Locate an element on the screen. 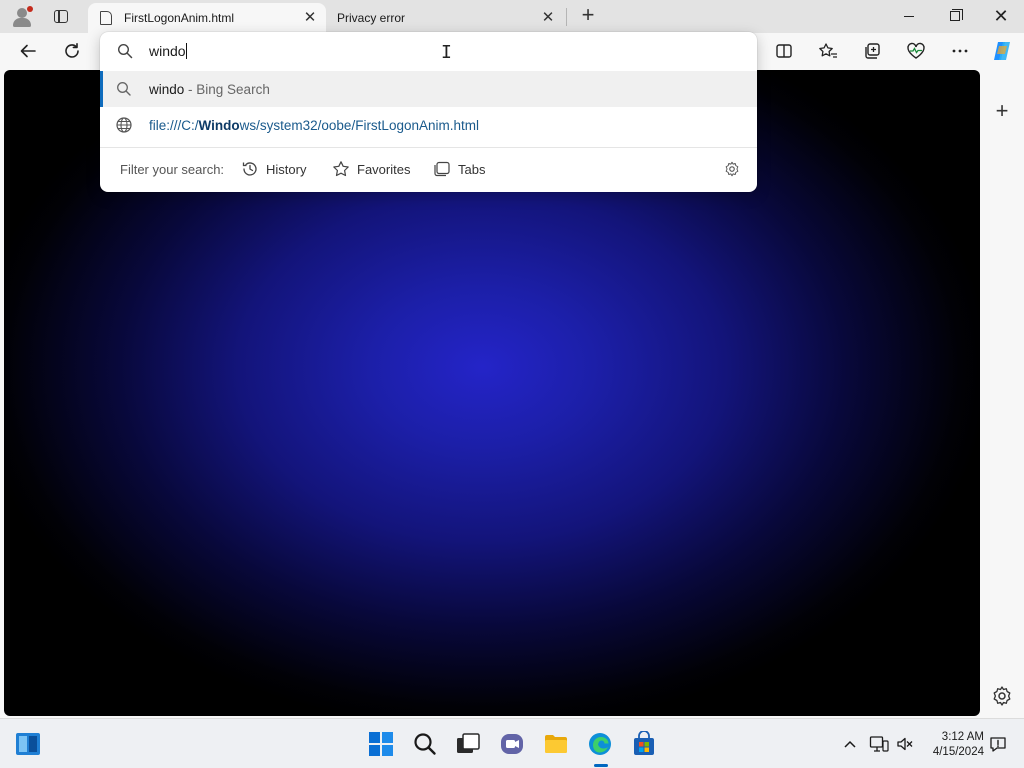 The width and height of the screenshot is (1024, 768). tab-firstlogonanim: FirstLogonAnim.html ✕ is located at coordinates (207, 18).